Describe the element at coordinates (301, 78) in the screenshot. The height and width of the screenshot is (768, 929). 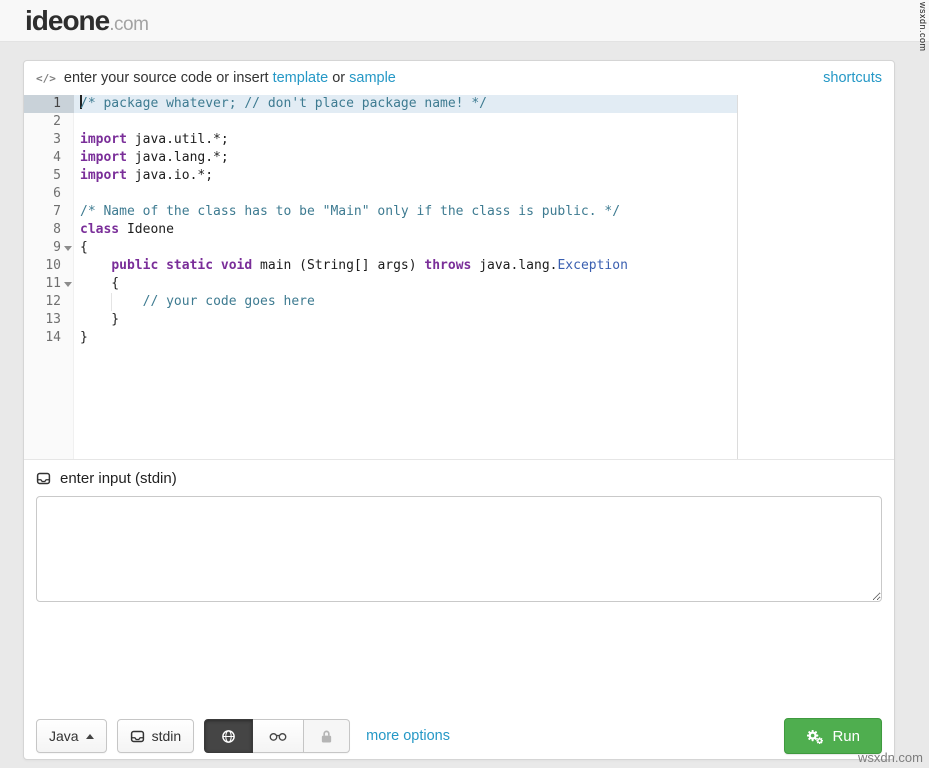
I see `template-link: template` at that location.